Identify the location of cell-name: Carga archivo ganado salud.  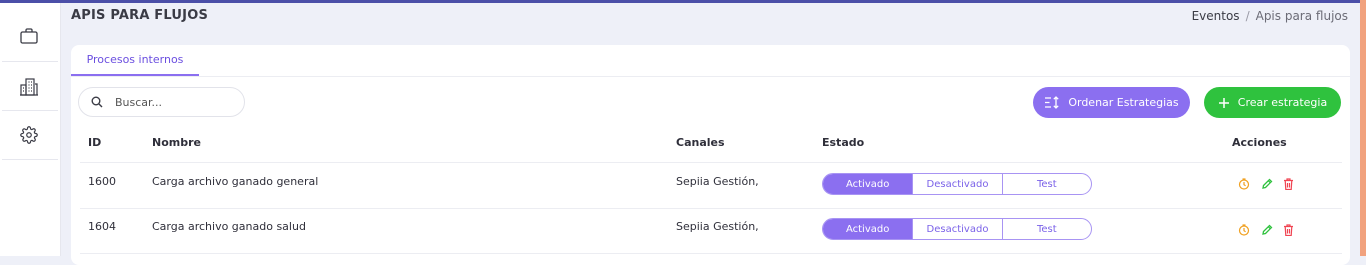
(229, 226).